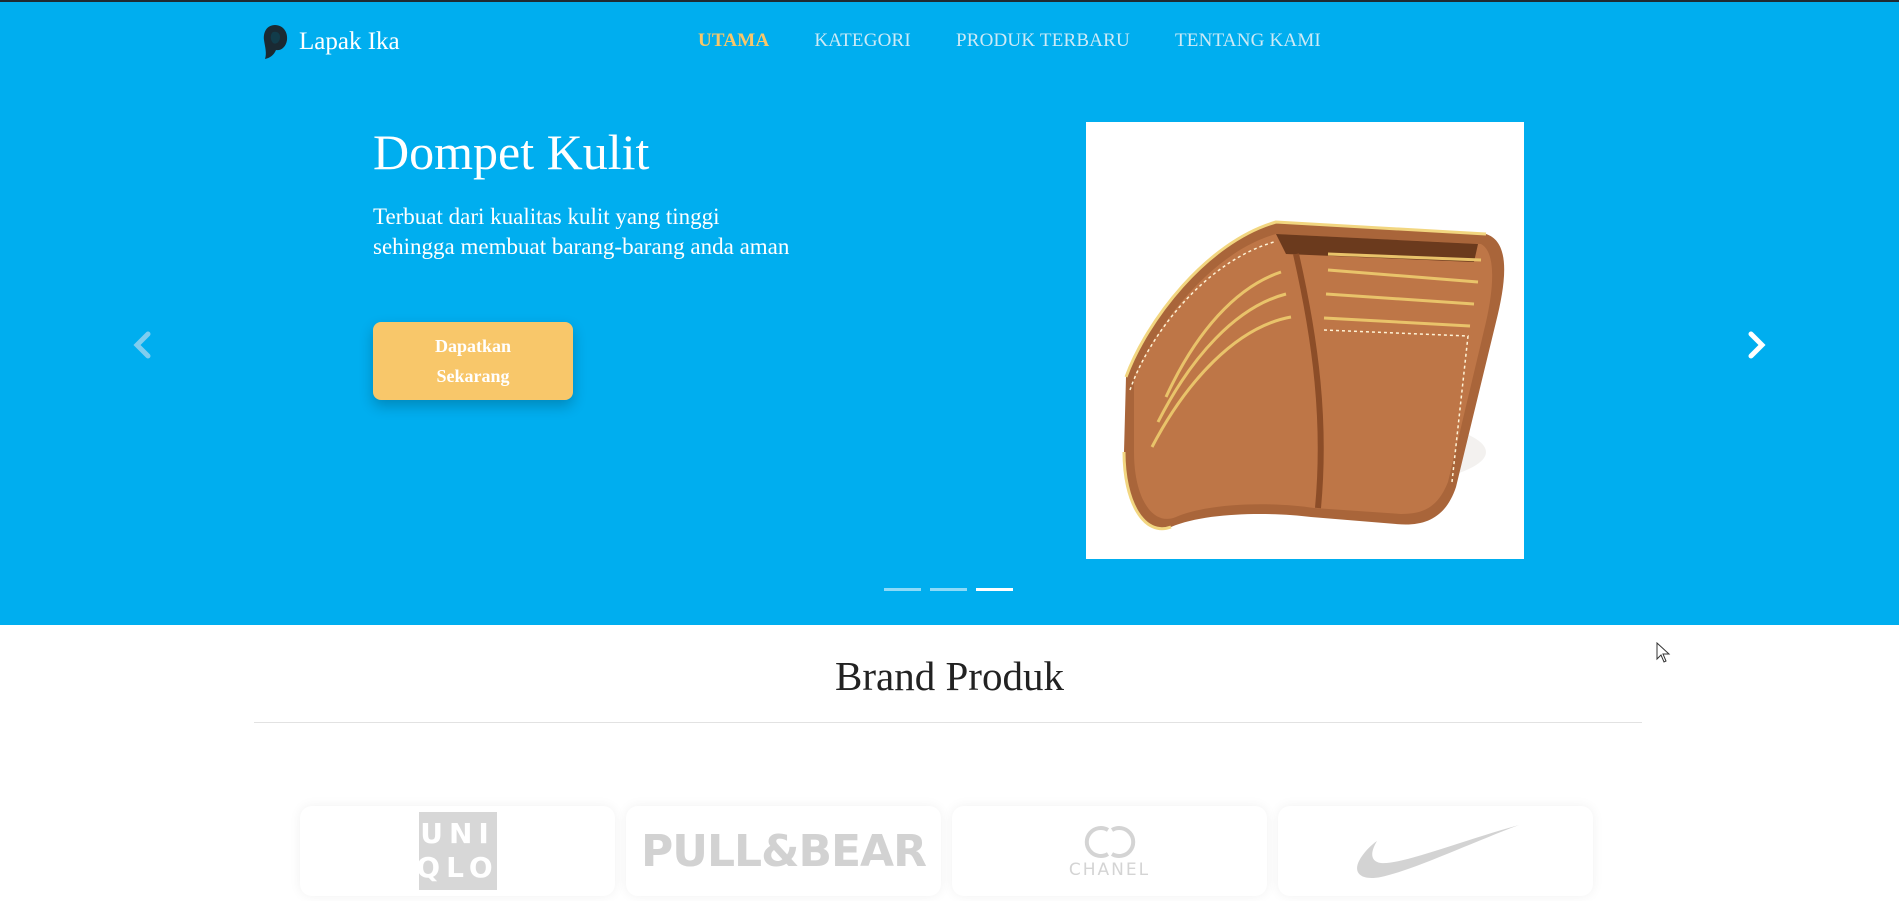 The width and height of the screenshot is (1899, 901). I want to click on pullbear-logo: PULL&BEAR, so click(784, 851).